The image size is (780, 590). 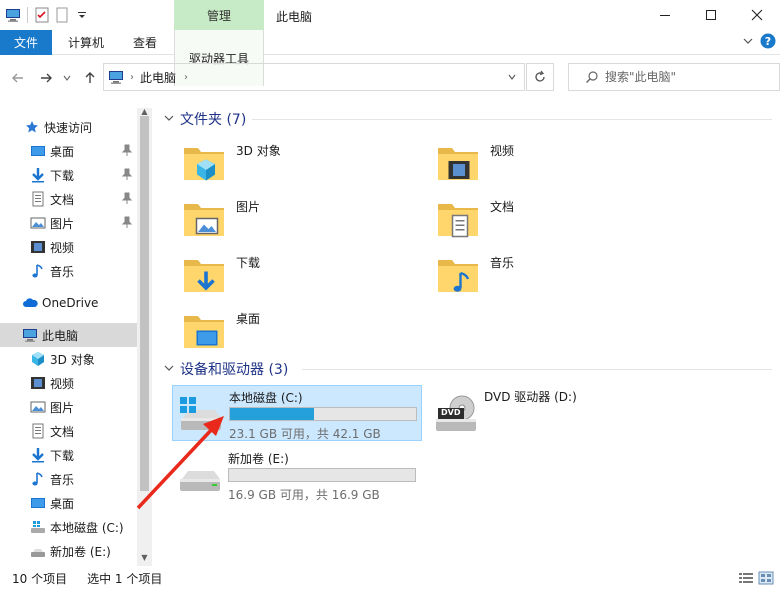 I want to click on sidebar-item-local-disk-c: 本地磁盘 (C:), so click(x=68, y=527).